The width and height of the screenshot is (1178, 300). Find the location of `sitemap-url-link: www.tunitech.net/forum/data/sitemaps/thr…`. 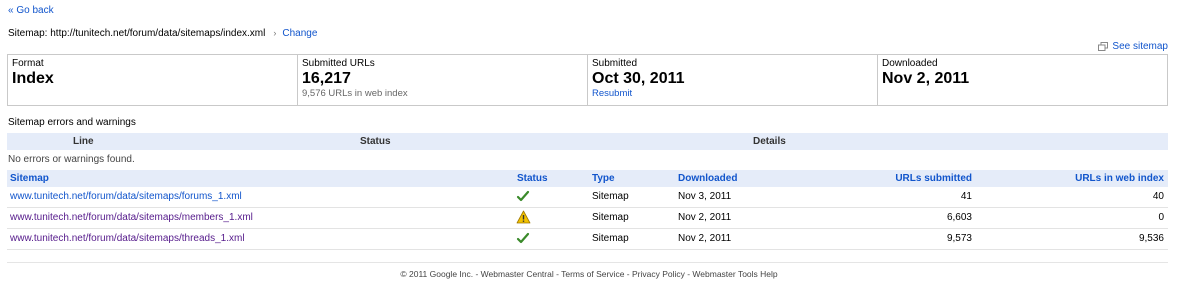

sitemap-url-link: www.tunitech.net/forum/data/sitemaps/thr… is located at coordinates (127, 238).